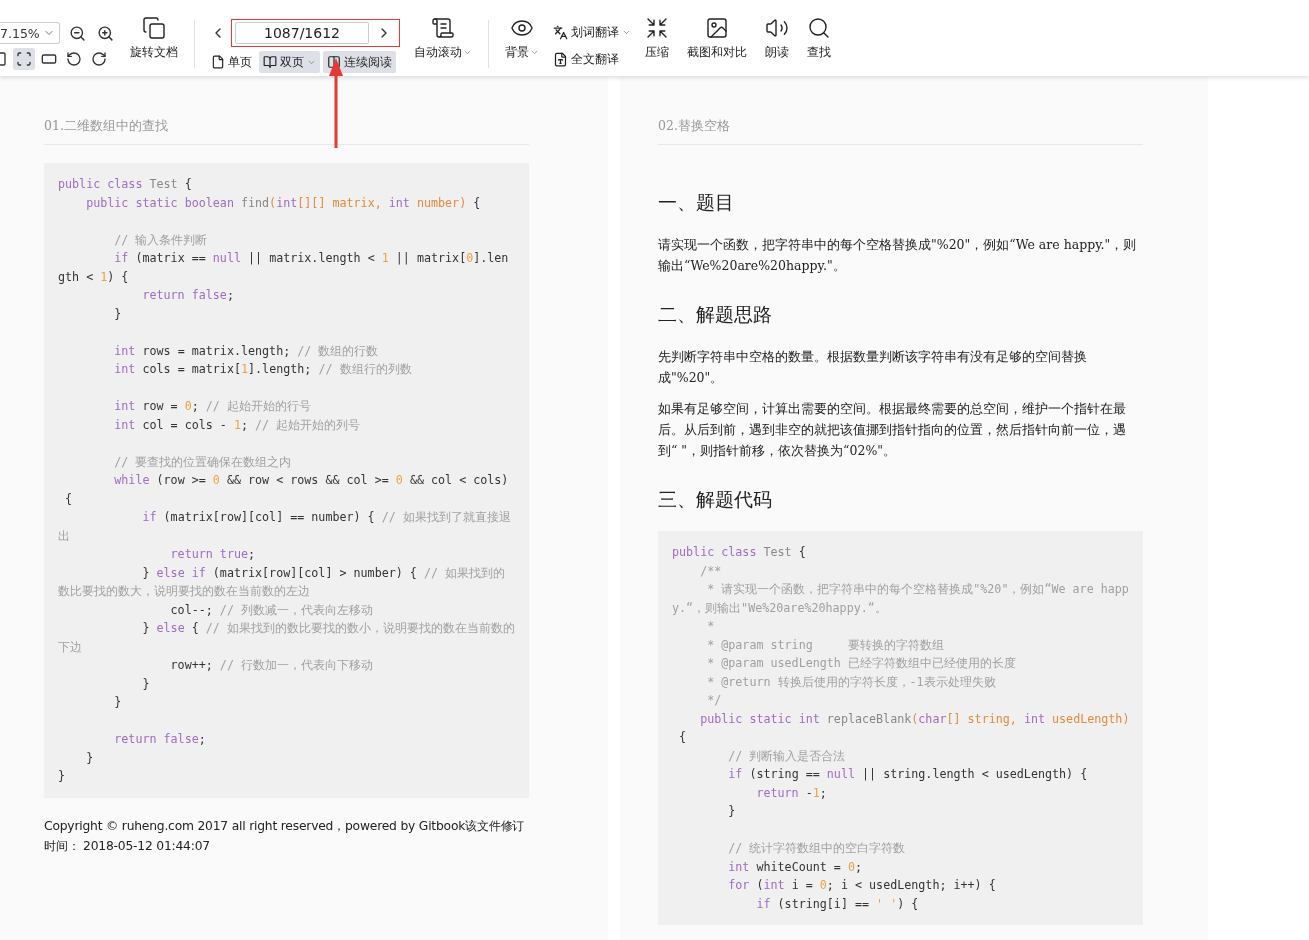  Describe the element at coordinates (717, 28) in the screenshot. I see `image-icon` at that location.